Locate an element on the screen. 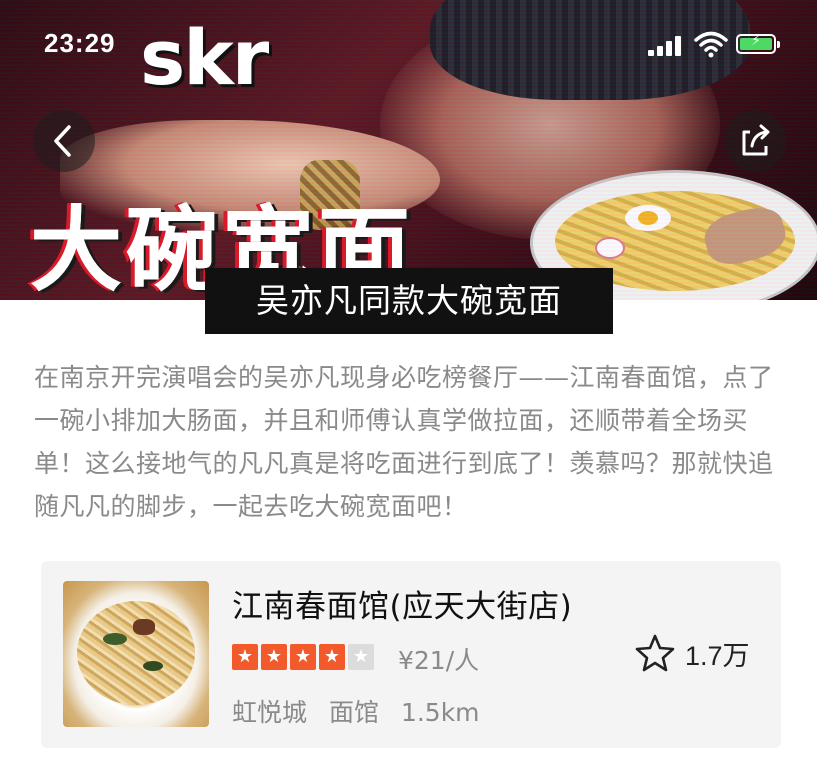 The image size is (817, 762). favorite-button: 1.7万 is located at coordinates (695, 653).